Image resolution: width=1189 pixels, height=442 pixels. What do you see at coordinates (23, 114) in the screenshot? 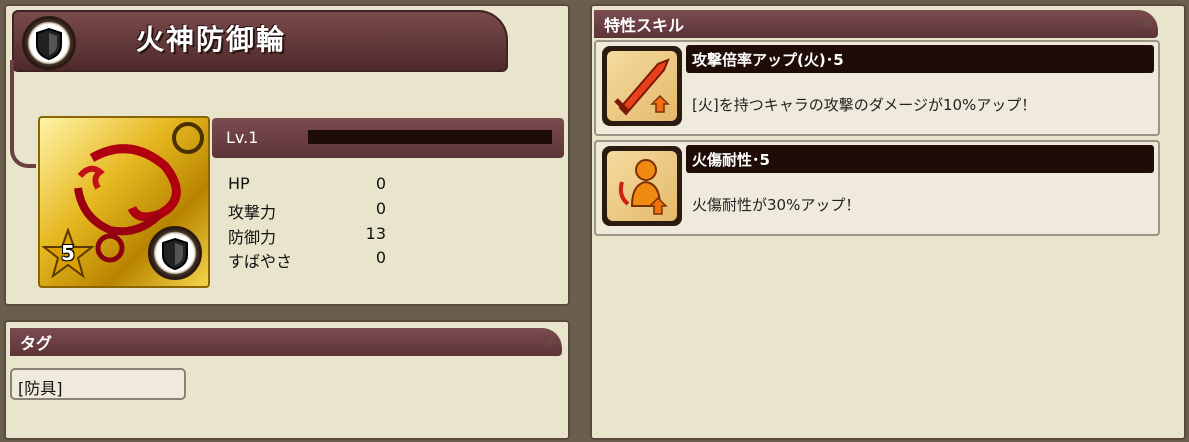
I see `title-frame-ornament` at bounding box center [23, 114].